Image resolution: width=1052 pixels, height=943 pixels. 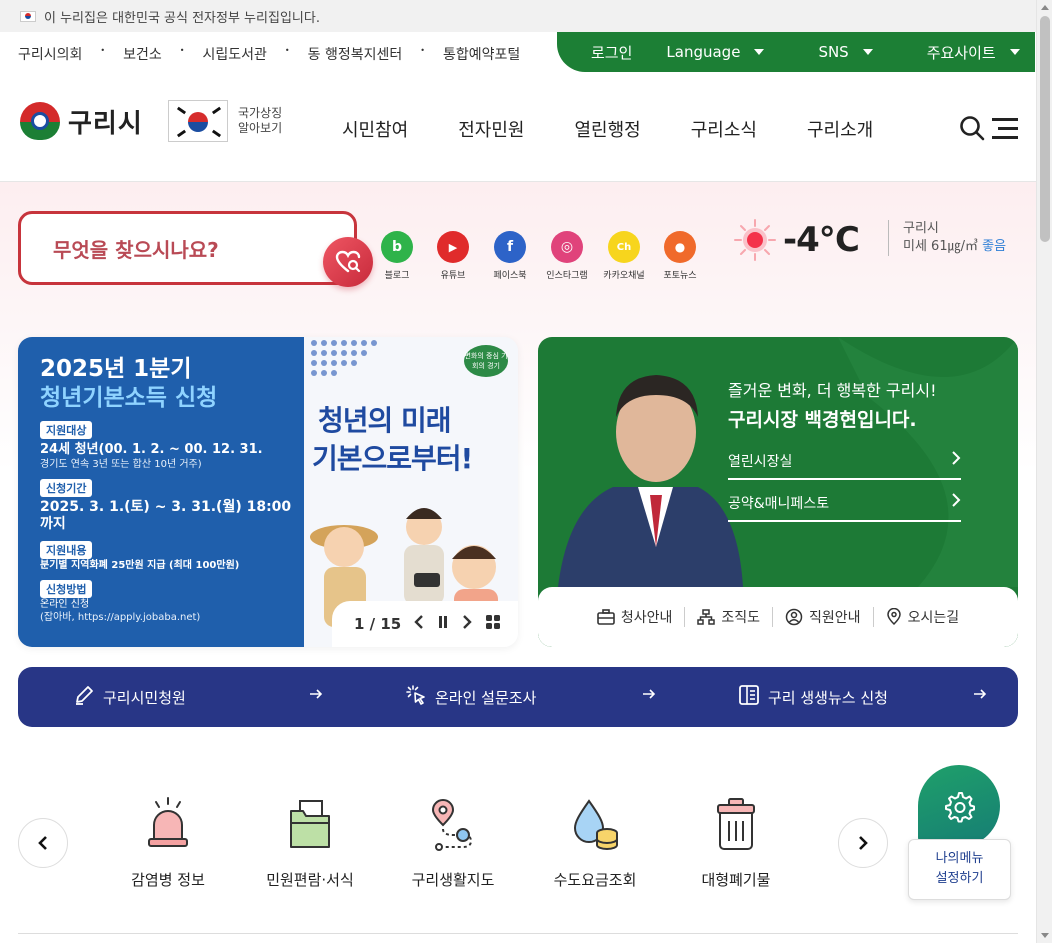 What do you see at coordinates (832, 390) in the screenshot?
I see `mayor-intro: 즐거운 변화, 더 행복한 구리시!` at bounding box center [832, 390].